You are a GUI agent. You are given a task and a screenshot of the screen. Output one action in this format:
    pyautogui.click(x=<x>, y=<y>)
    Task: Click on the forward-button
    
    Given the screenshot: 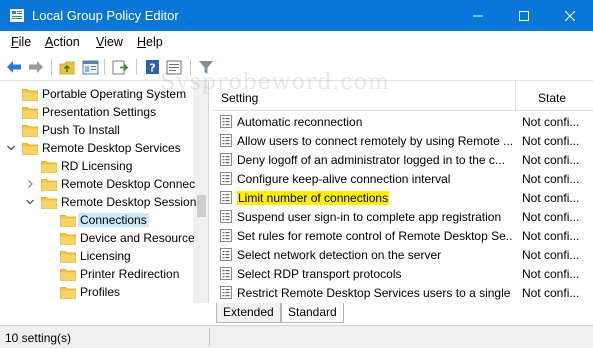 What is the action you would take?
    pyautogui.click(x=36, y=67)
    